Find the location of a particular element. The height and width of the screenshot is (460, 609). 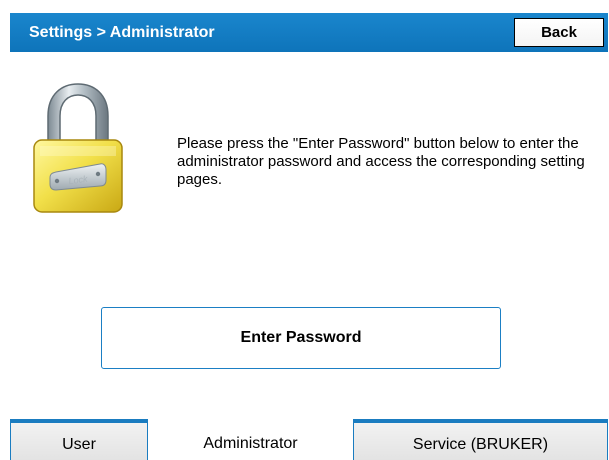

enter-password-button: Enter Password is located at coordinates (301, 338).